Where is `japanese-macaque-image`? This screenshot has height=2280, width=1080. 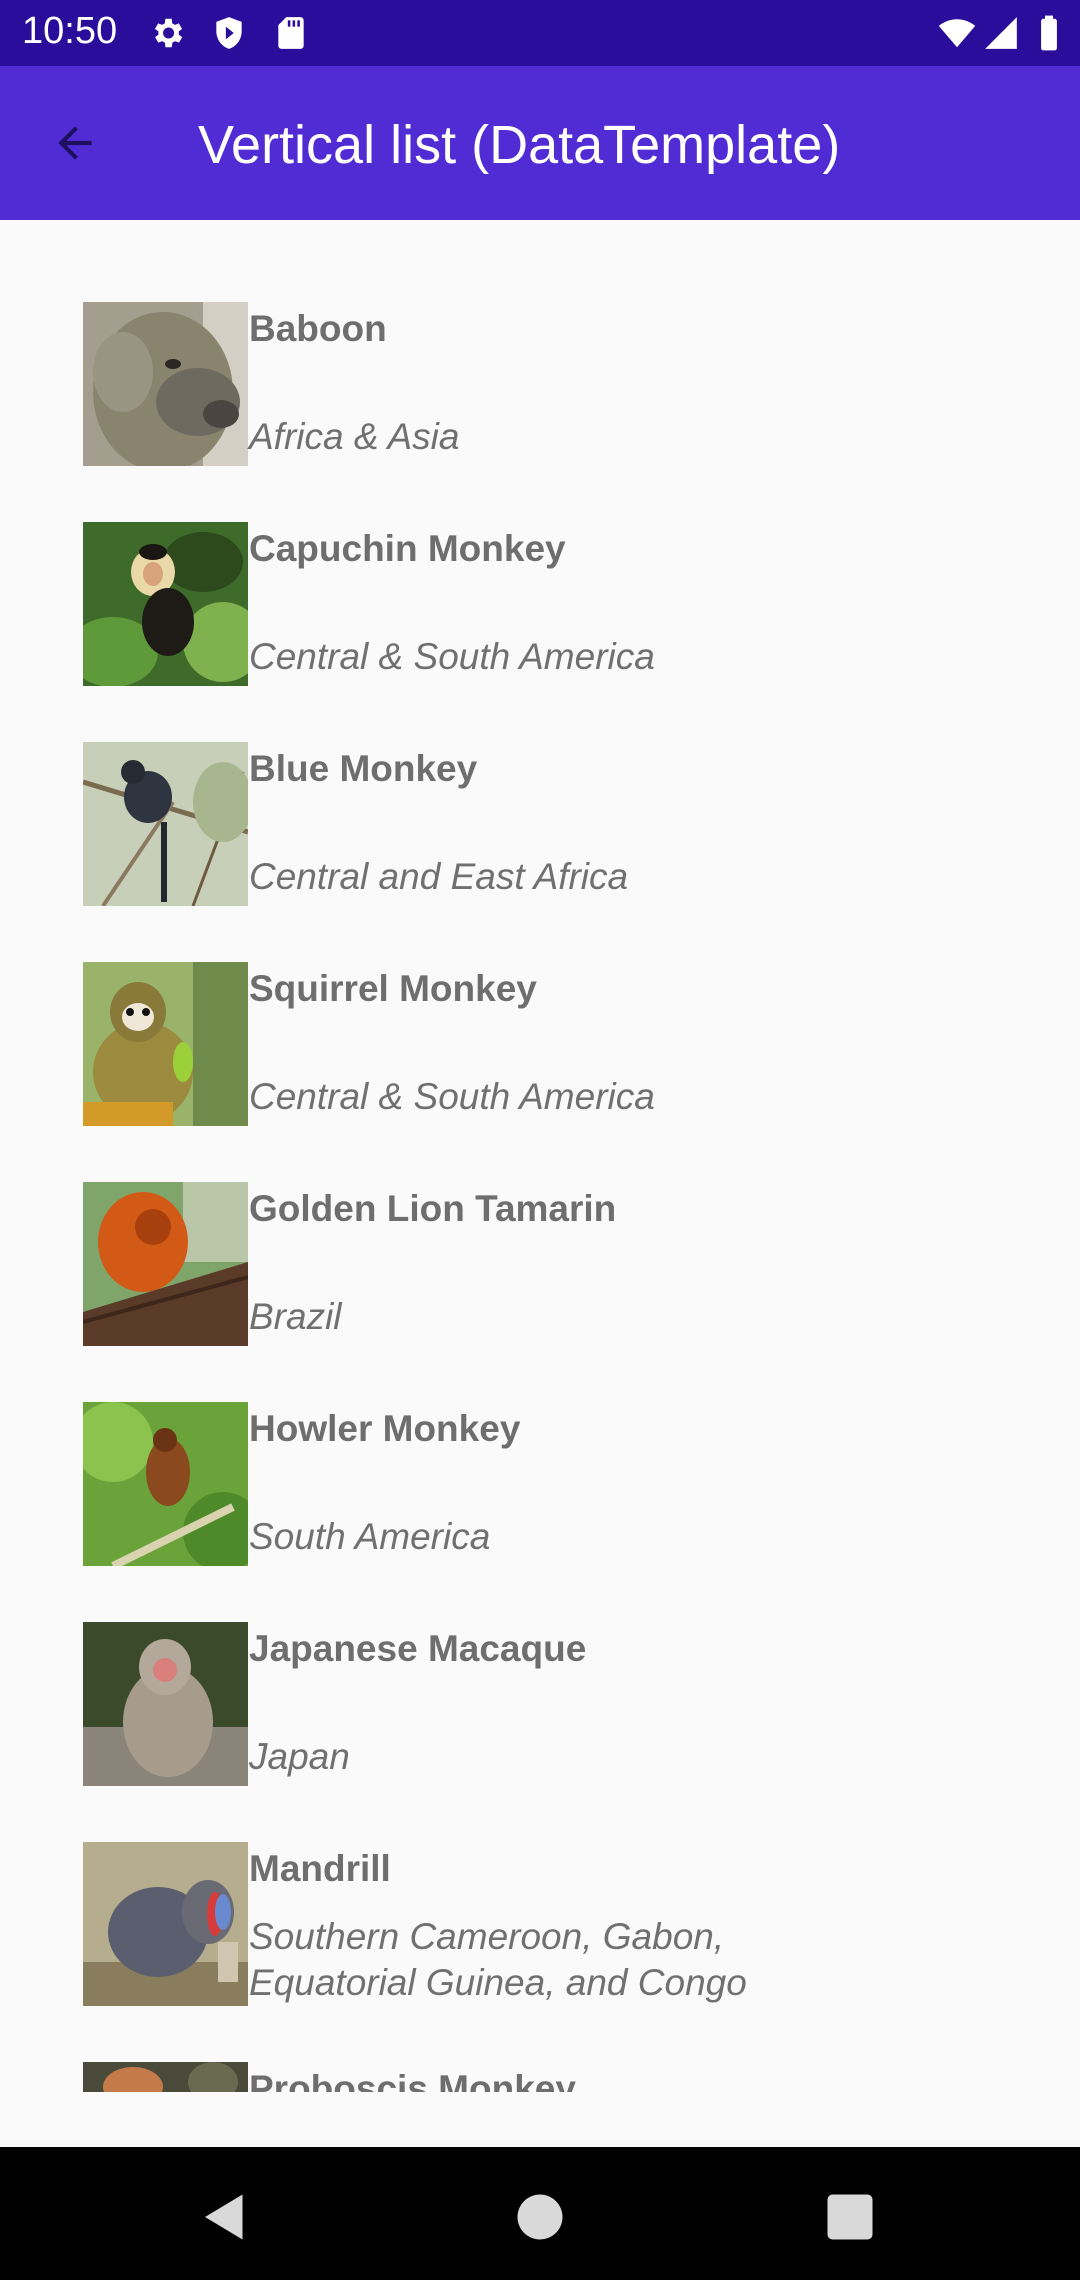
japanese-macaque-image is located at coordinates (165, 1704).